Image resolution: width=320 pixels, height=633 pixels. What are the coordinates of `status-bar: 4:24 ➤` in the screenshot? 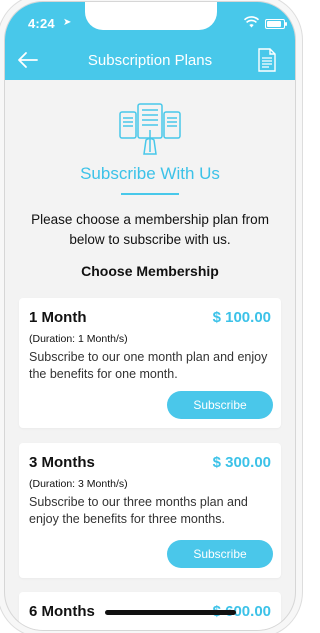 It's located at (150, 22).